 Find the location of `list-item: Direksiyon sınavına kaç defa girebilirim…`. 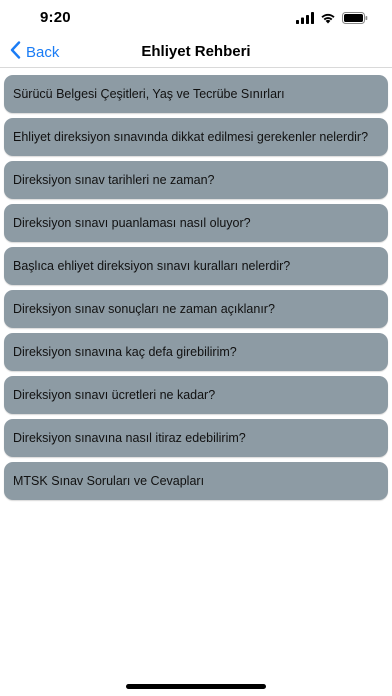

list-item: Direksiyon sınavına kaç defa girebilirim… is located at coordinates (196, 352).